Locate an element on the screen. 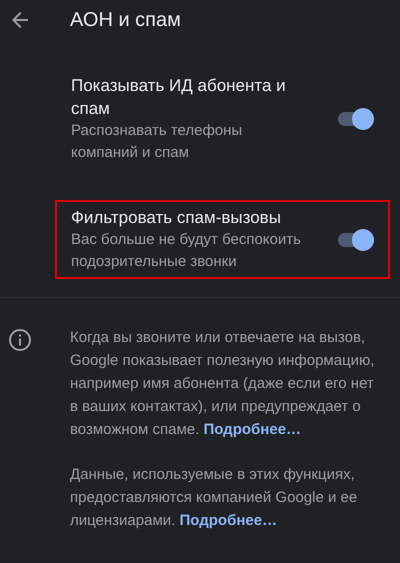 This screenshot has width=400, height=563. setting-summary: Вас больше не будут беспокоить подозрительные звонки is located at coordinates (186, 251).